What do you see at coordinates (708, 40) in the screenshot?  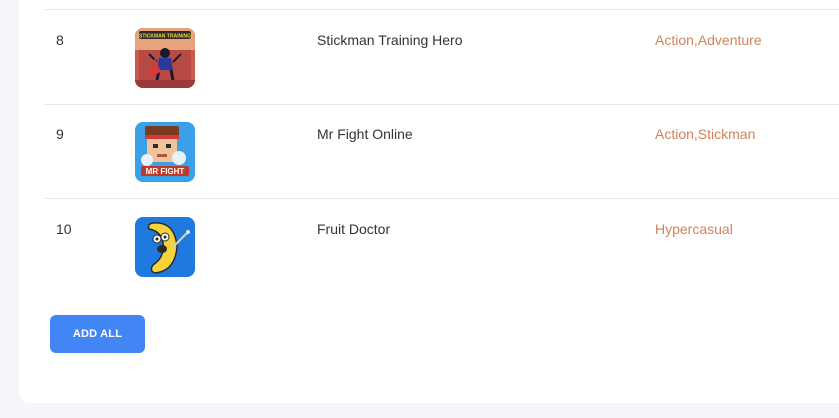 I see `game-tags: Action,Adventure` at bounding box center [708, 40].